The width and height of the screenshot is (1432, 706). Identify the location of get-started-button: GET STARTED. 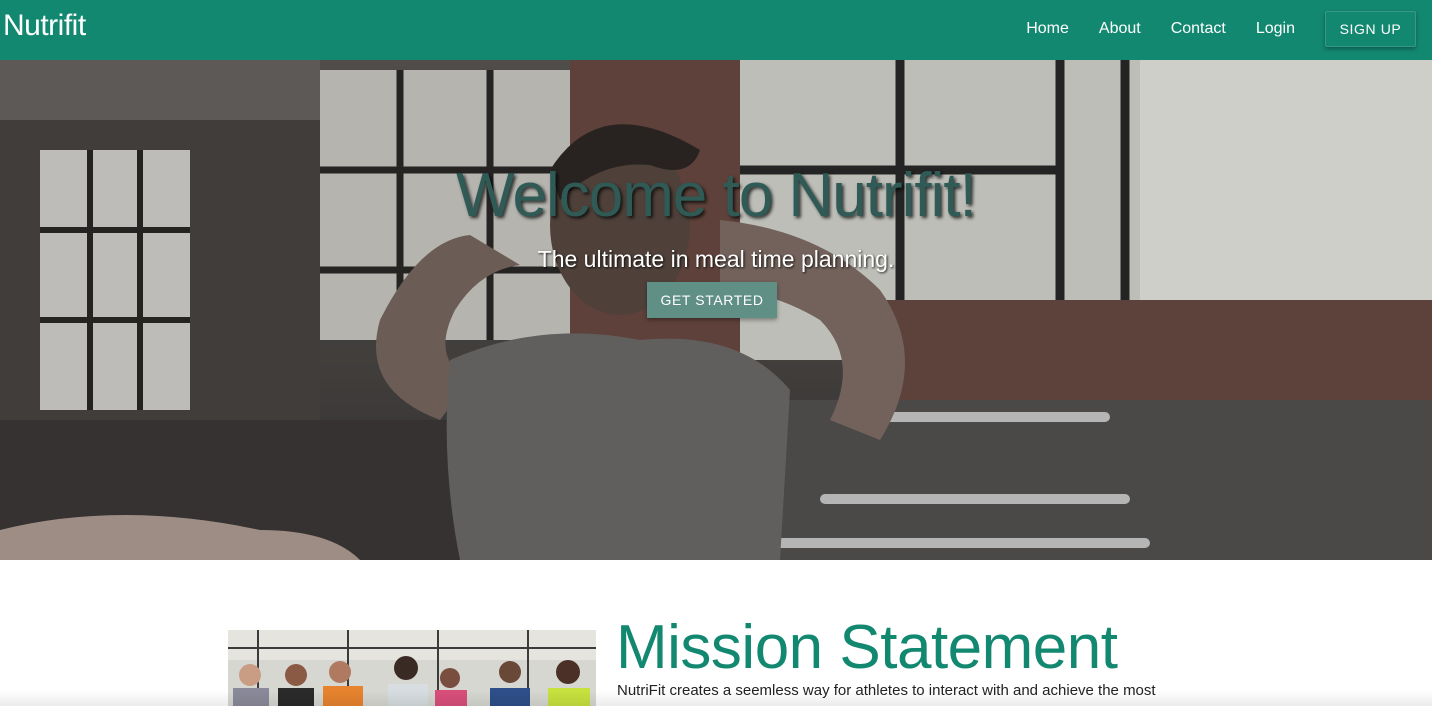
(712, 300).